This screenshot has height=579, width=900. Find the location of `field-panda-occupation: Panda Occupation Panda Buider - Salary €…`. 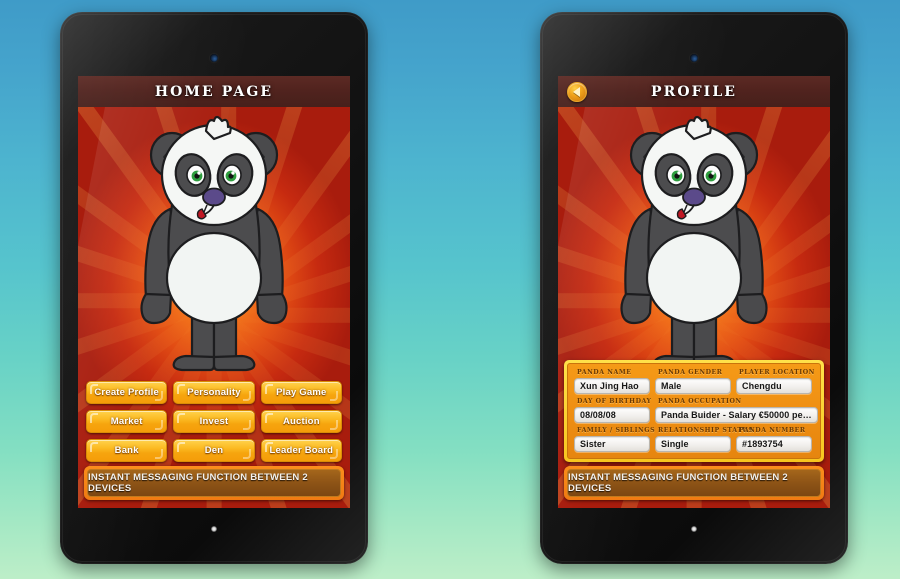

field-panda-occupation: Panda Occupation Panda Buider - Salary €… is located at coordinates (736, 410).